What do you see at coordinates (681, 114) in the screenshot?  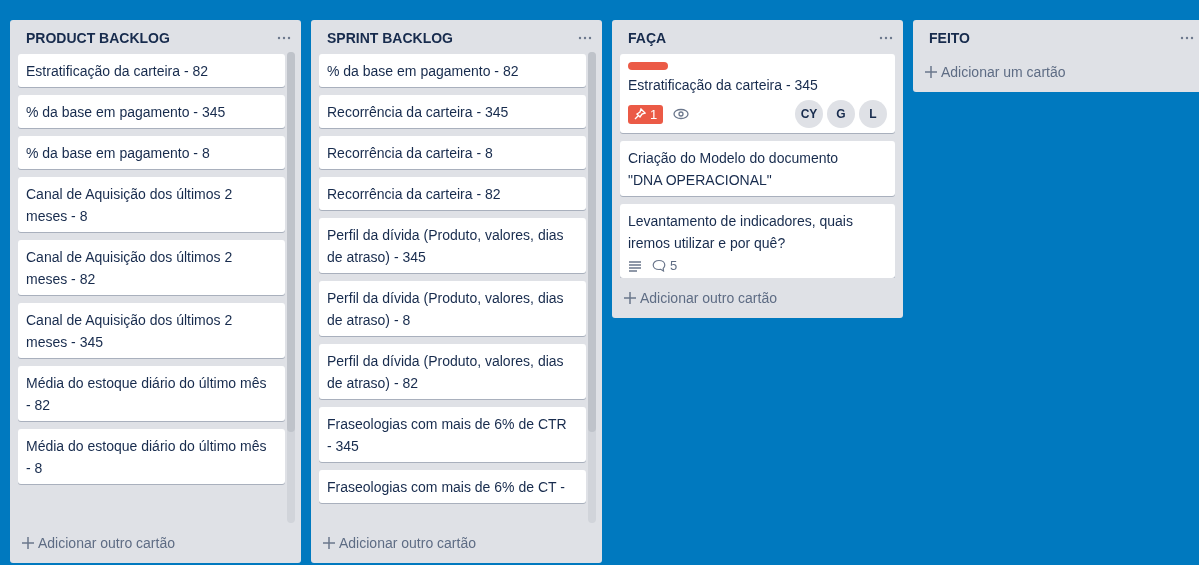 I see `eye-icon` at bounding box center [681, 114].